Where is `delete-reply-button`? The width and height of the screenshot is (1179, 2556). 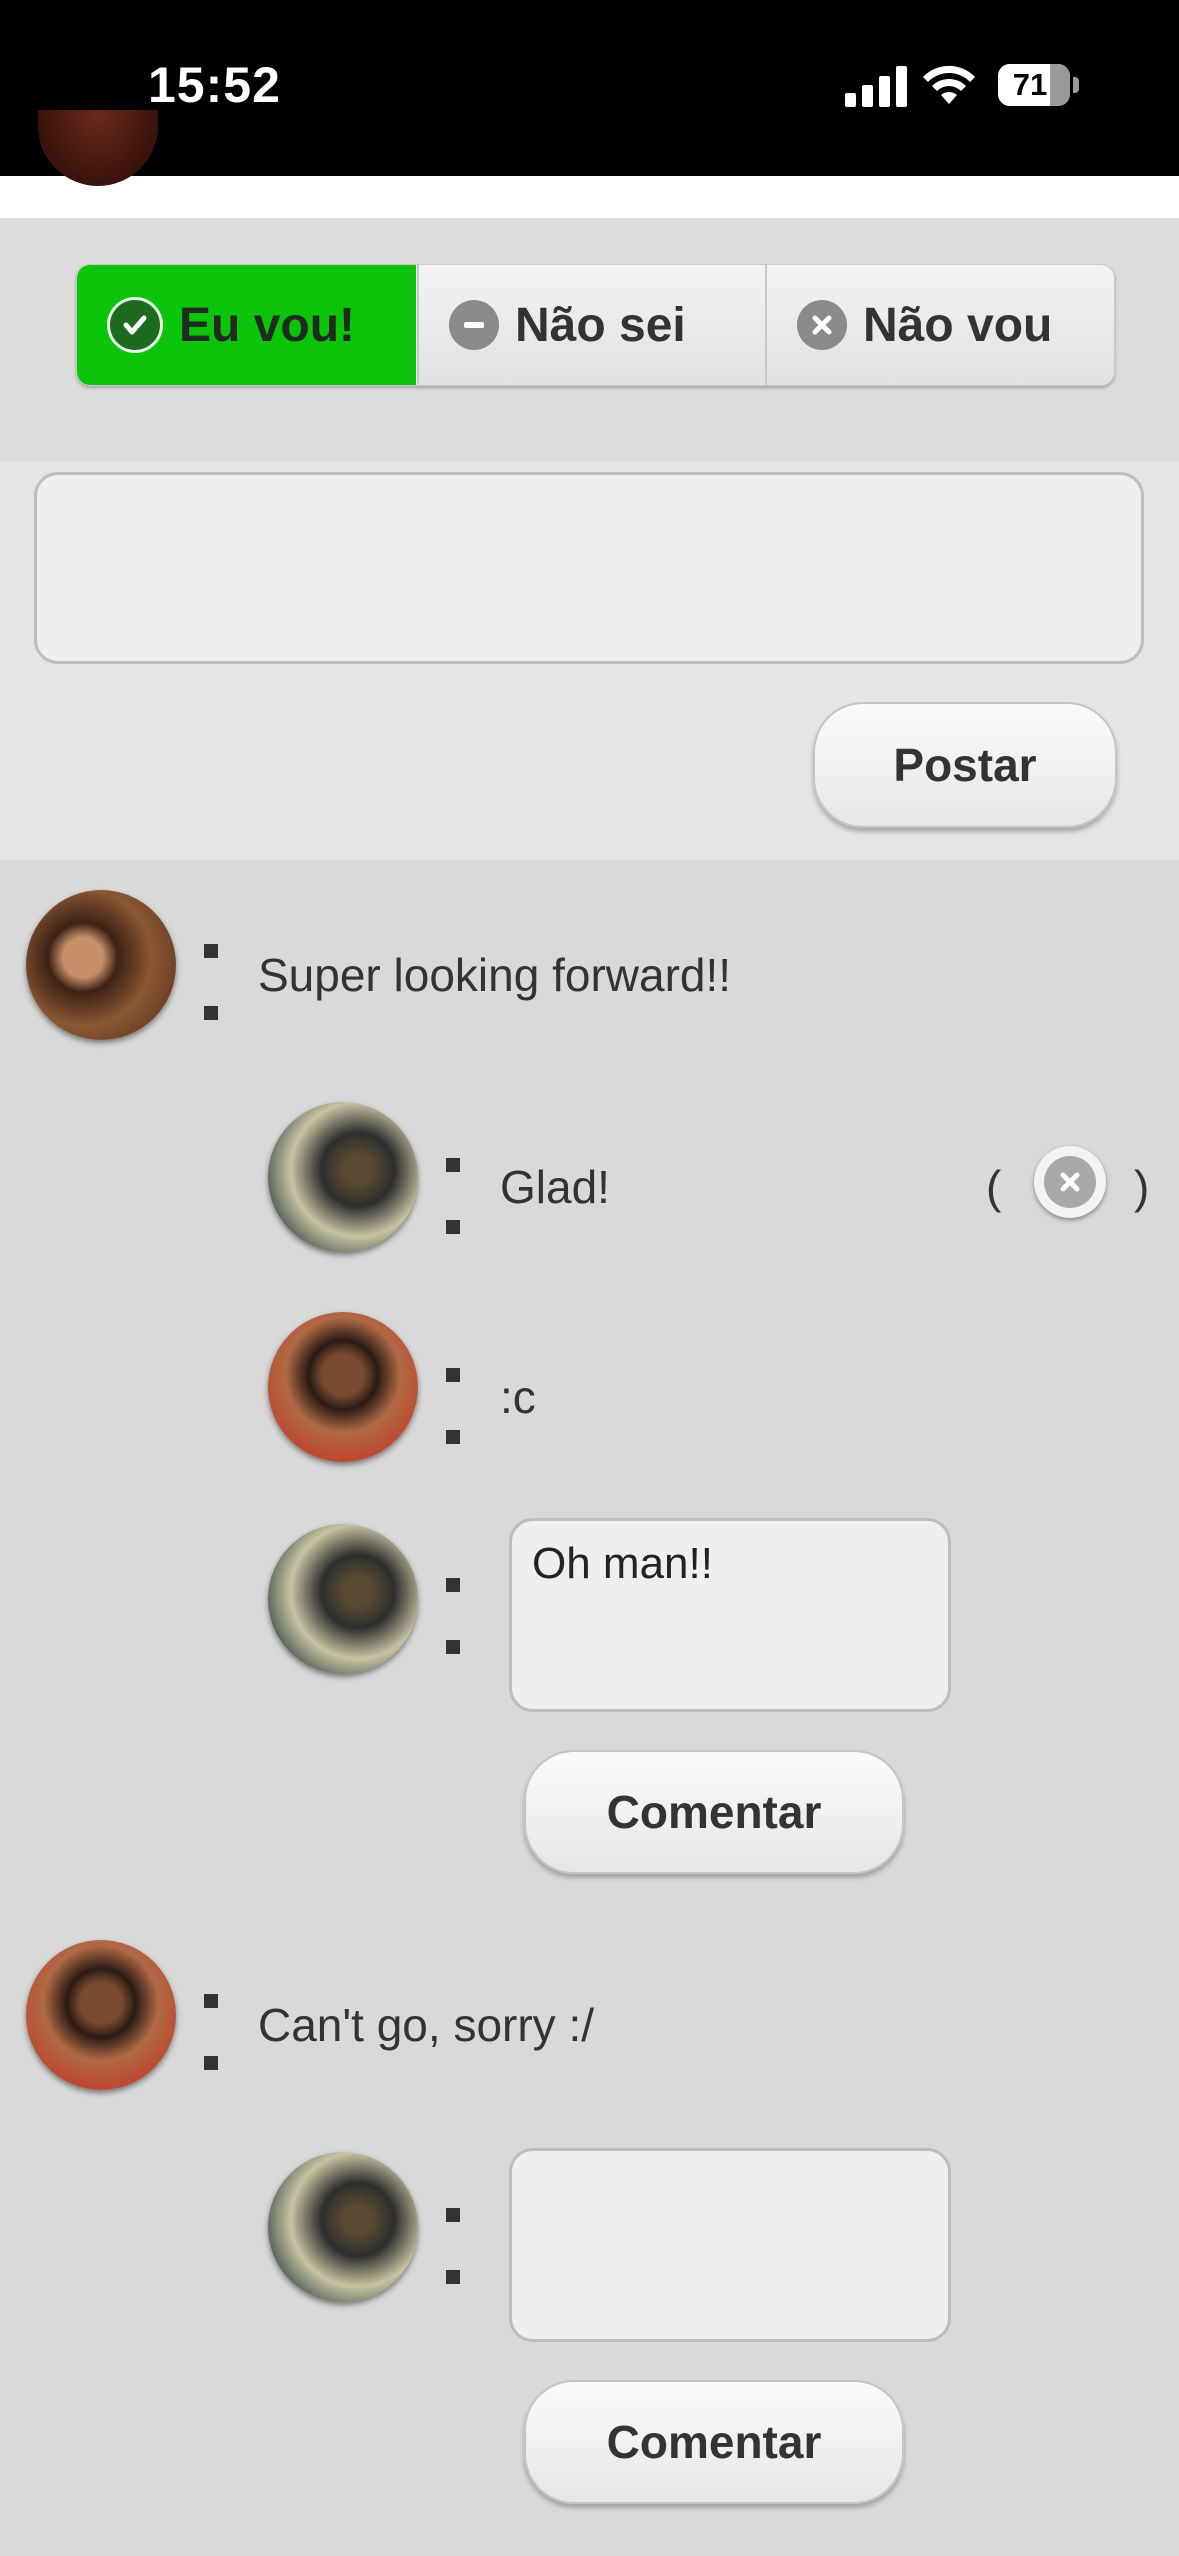 delete-reply-button is located at coordinates (1070, 1182).